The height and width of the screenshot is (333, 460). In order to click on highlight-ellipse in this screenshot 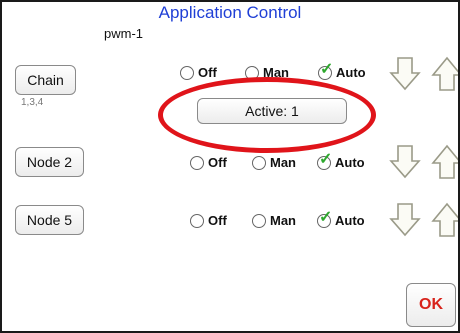, I will do `click(267, 115)`.